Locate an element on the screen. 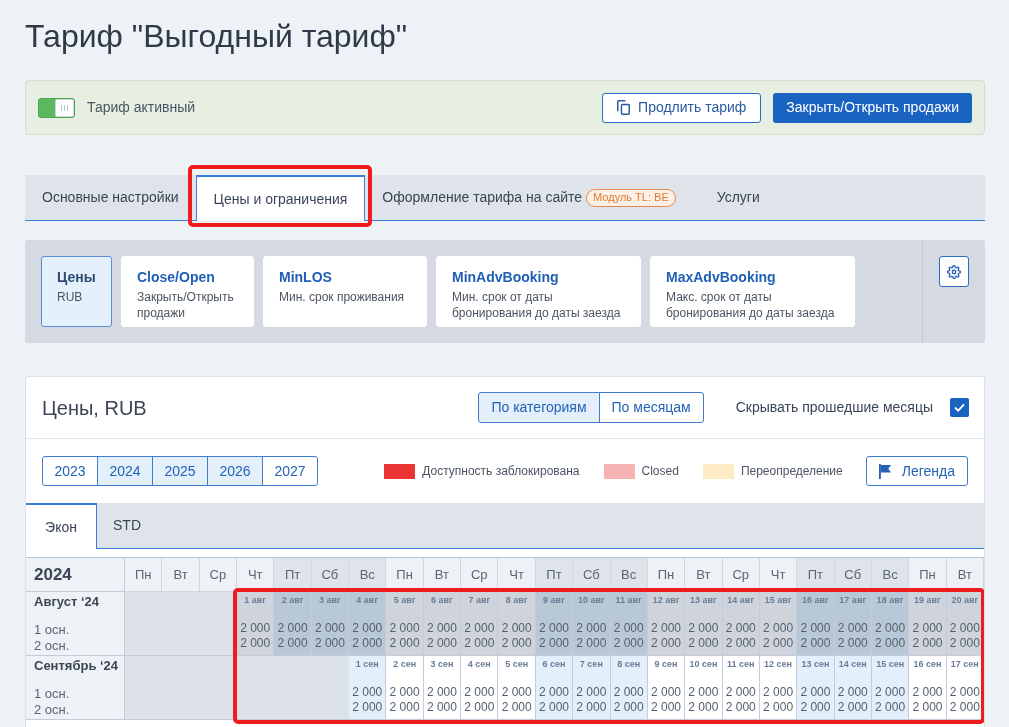  day-cell: 16 сен 2 000 2 000 is located at coordinates (928, 688).